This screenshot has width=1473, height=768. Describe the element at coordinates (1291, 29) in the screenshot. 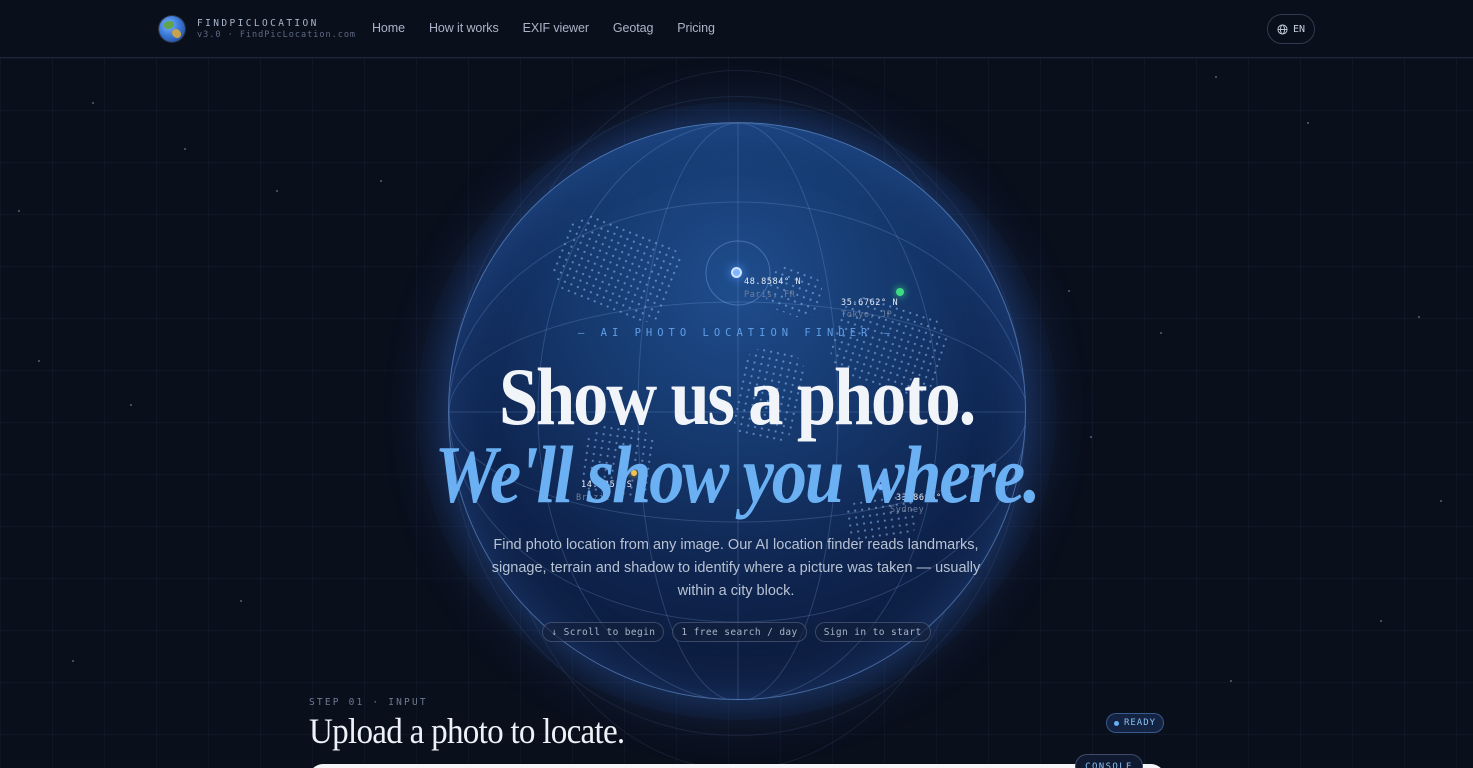

I see `language-button: EN` at that location.